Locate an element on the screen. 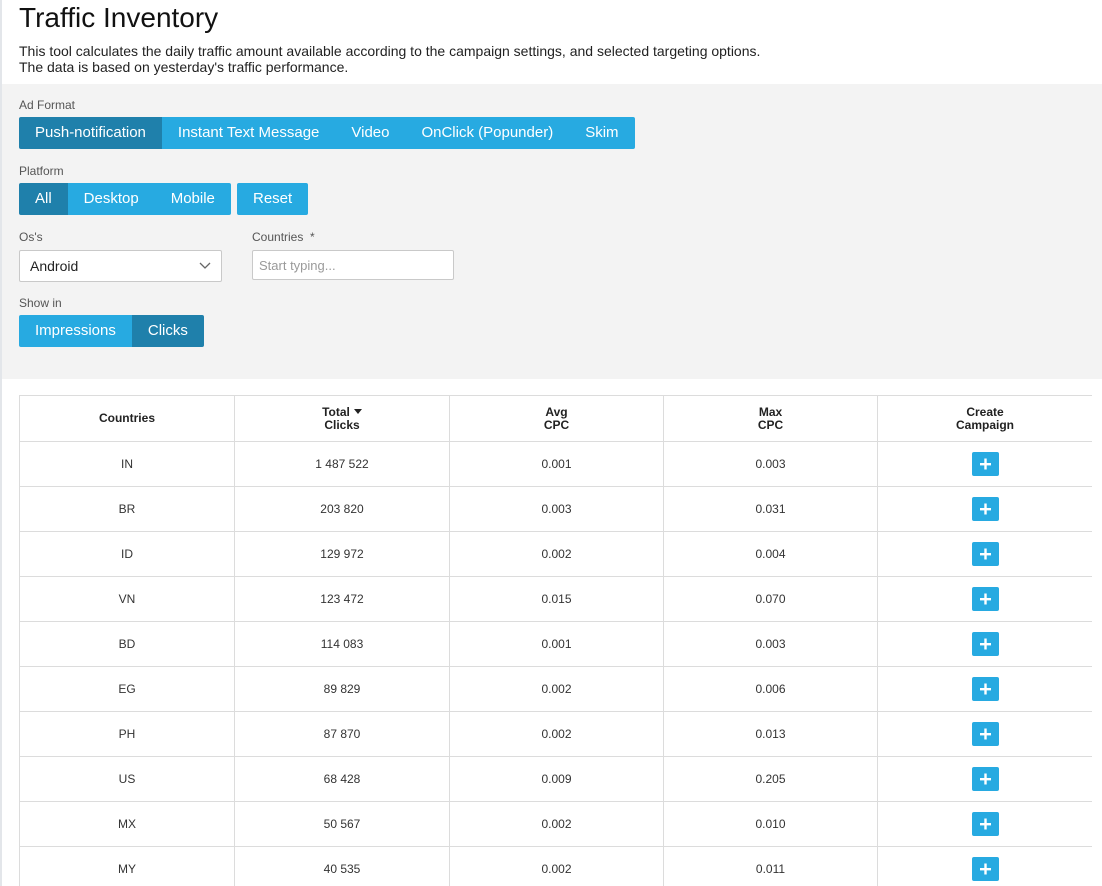 Image resolution: width=1102 pixels, height=886 pixels. total-clicks-cell: 123 472 is located at coordinates (342, 599).